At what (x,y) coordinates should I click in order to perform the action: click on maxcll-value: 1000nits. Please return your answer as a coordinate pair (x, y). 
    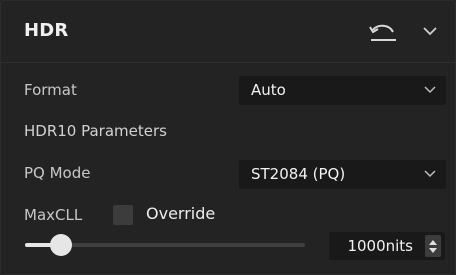
    Looking at the image, I should click on (380, 246).